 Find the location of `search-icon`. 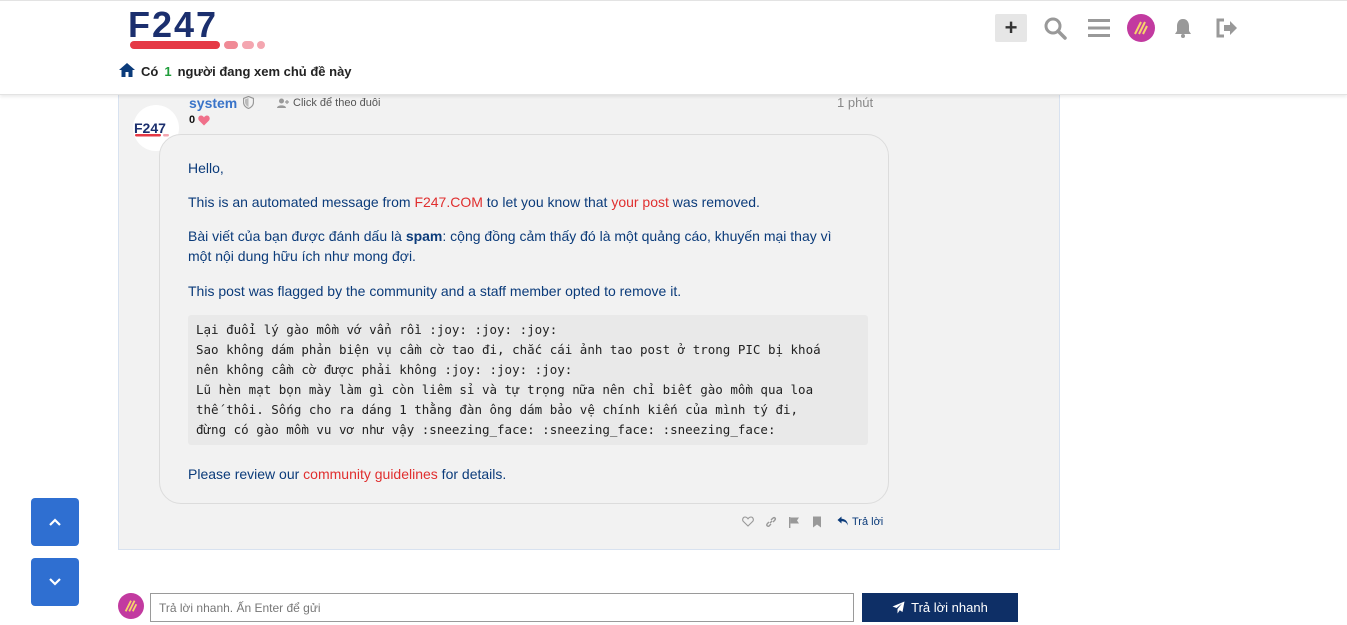

search-icon is located at coordinates (1055, 28).